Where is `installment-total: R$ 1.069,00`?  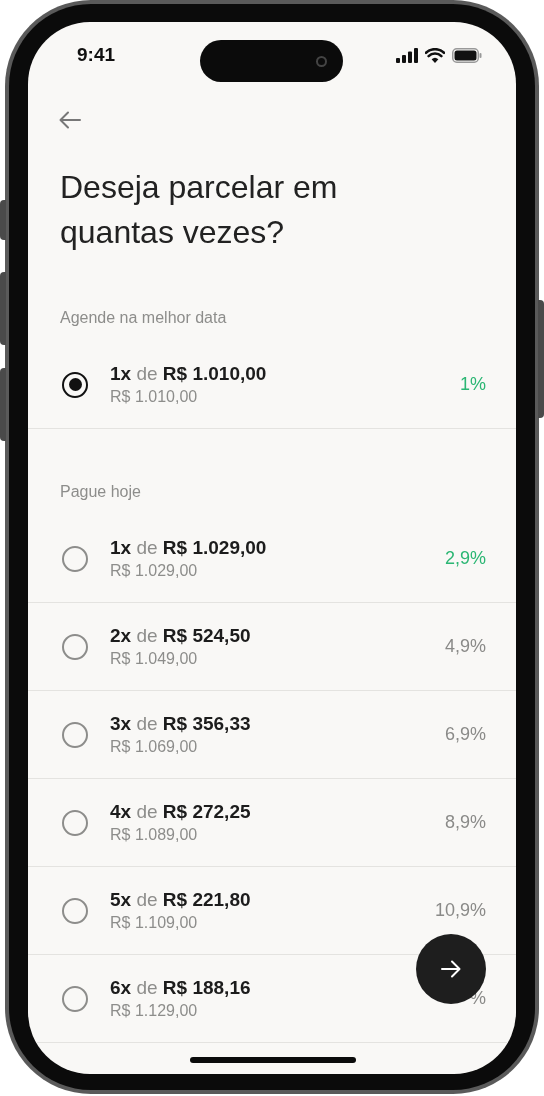
installment-total: R$ 1.069,00 is located at coordinates (154, 746).